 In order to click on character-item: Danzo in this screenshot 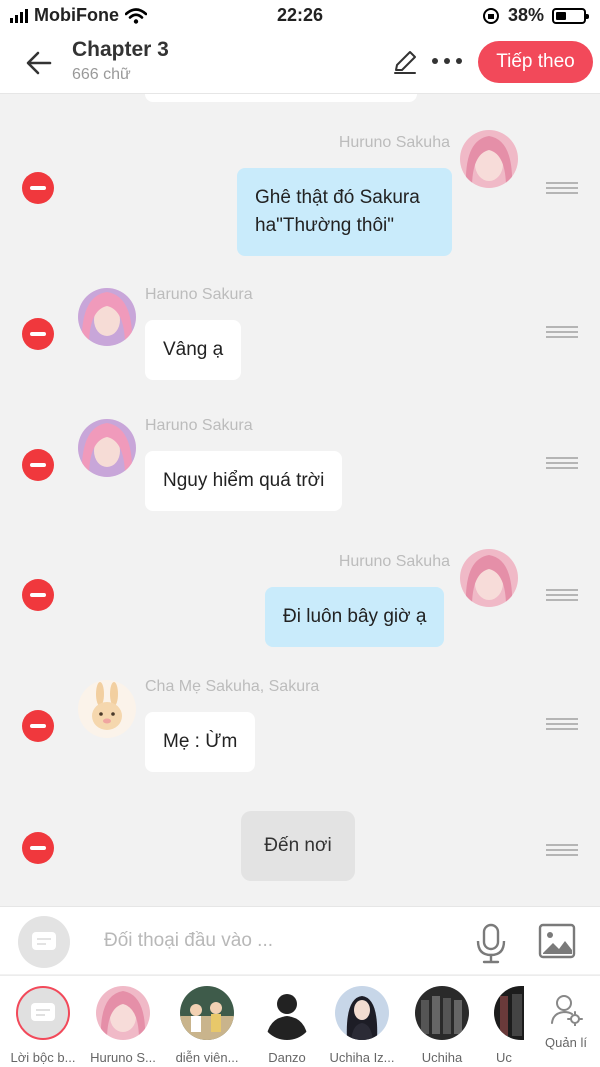, I will do `click(287, 1025)`.